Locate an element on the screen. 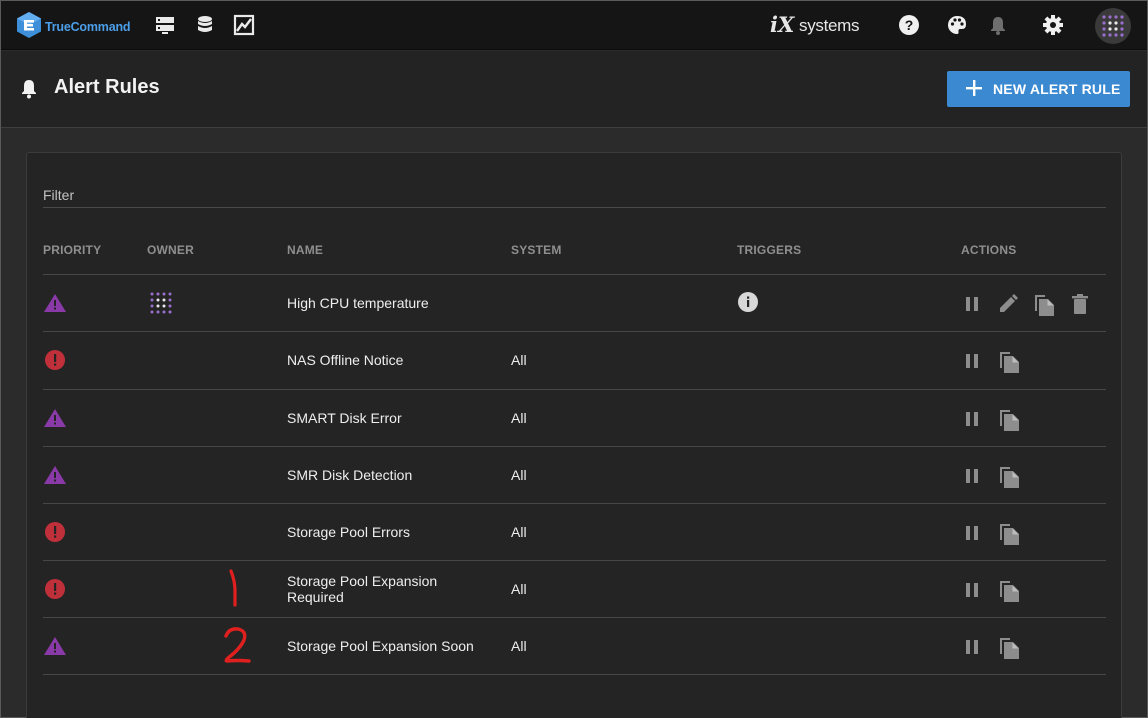  column-header-system: SYSTEM is located at coordinates (536, 250).